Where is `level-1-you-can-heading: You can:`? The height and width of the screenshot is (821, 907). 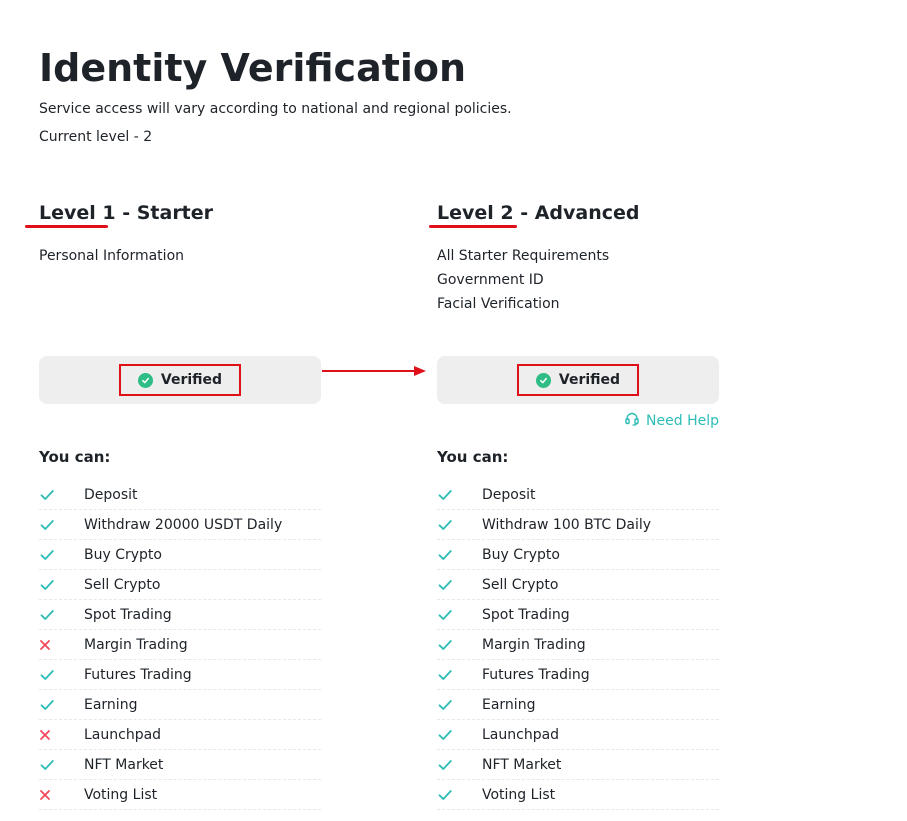
level-1-you-can-heading: You can: is located at coordinates (75, 457).